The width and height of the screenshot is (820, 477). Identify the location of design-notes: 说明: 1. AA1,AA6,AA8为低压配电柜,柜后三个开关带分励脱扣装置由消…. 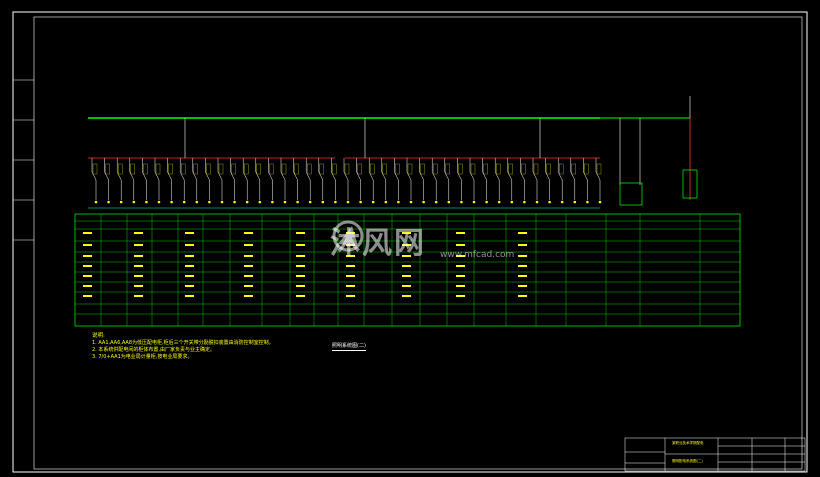
(183, 347).